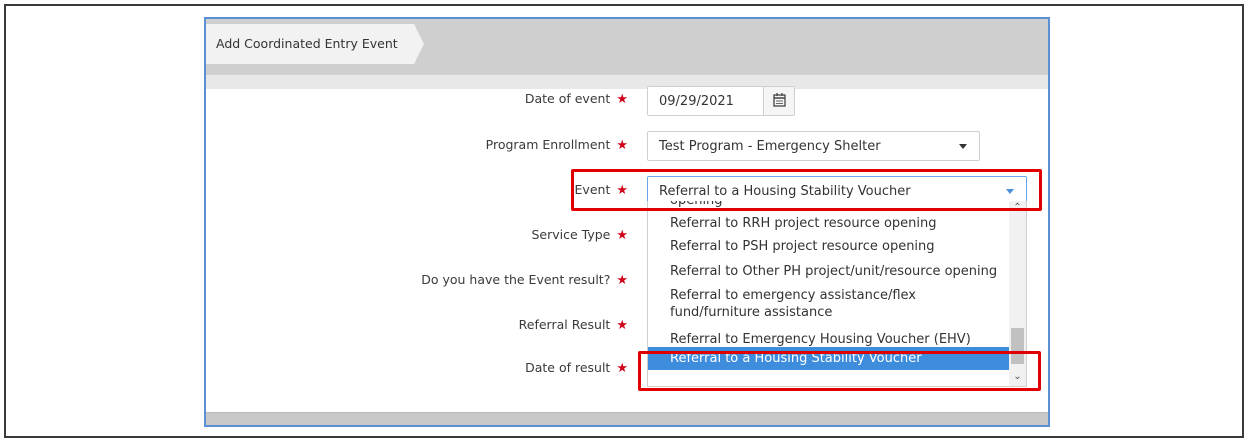 Image resolution: width=1252 pixels, height=446 pixels. Describe the element at coordinates (770, 146) in the screenshot. I see `program-enrollment-value: Test Program - Emergency Shelter` at that location.